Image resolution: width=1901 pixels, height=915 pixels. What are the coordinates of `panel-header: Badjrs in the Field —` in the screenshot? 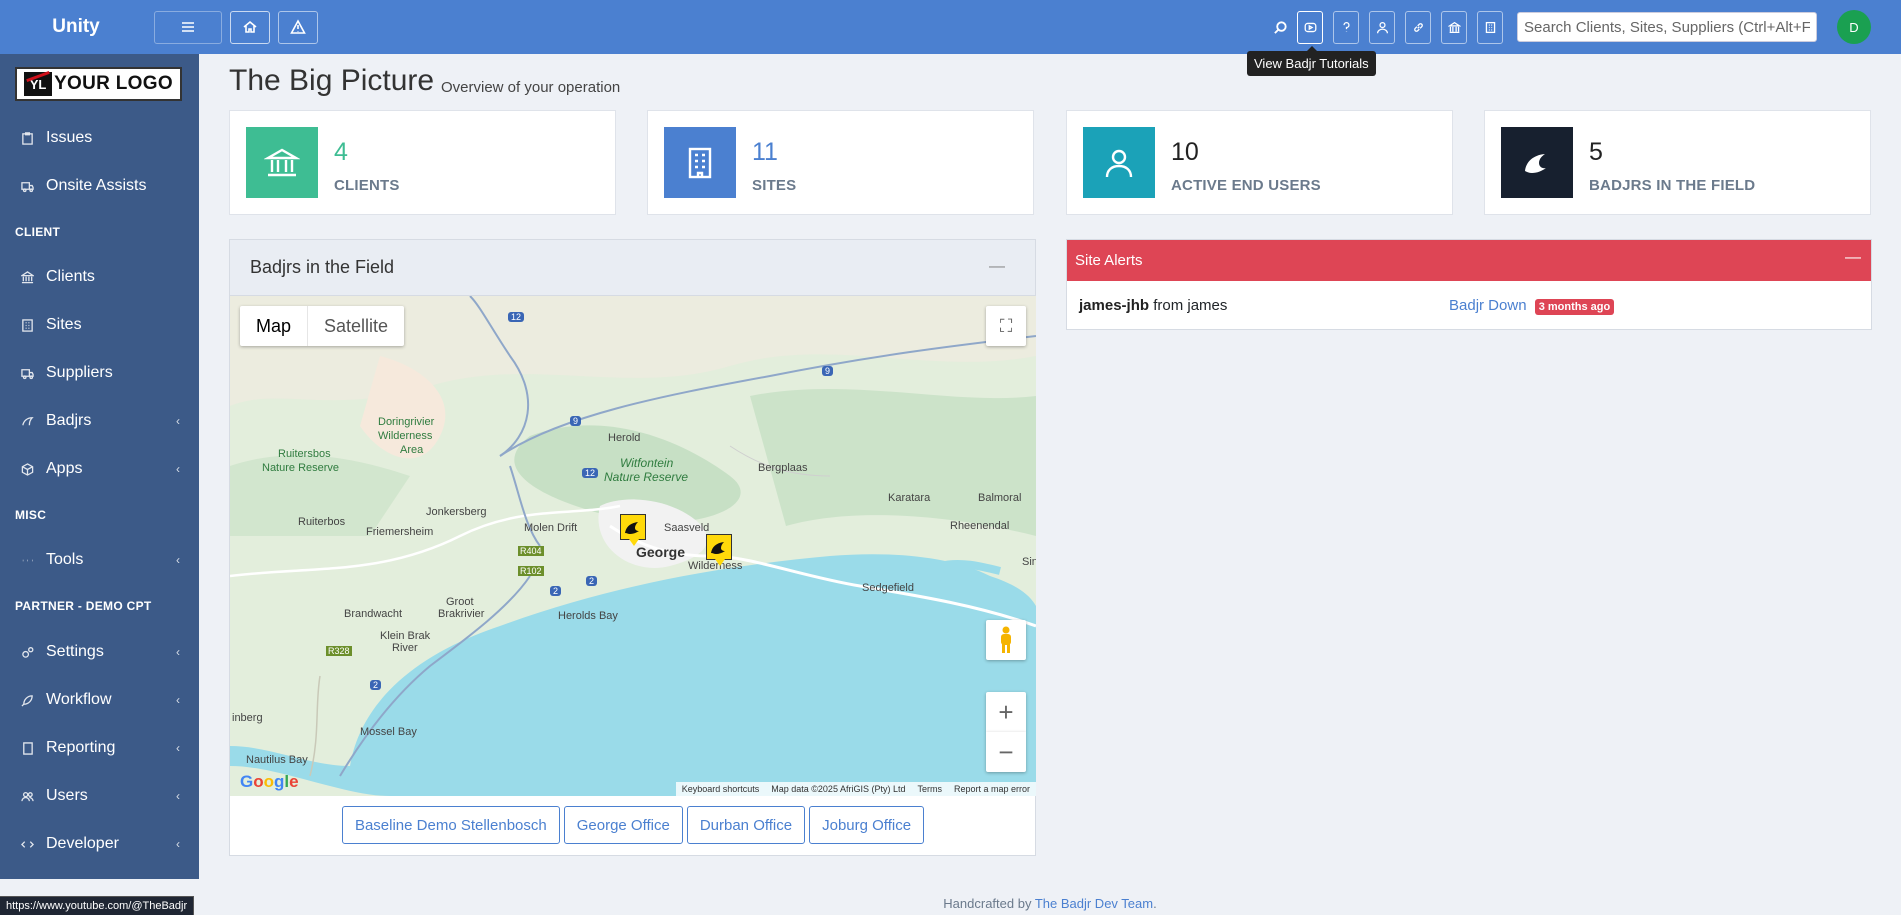 It's located at (632, 268).